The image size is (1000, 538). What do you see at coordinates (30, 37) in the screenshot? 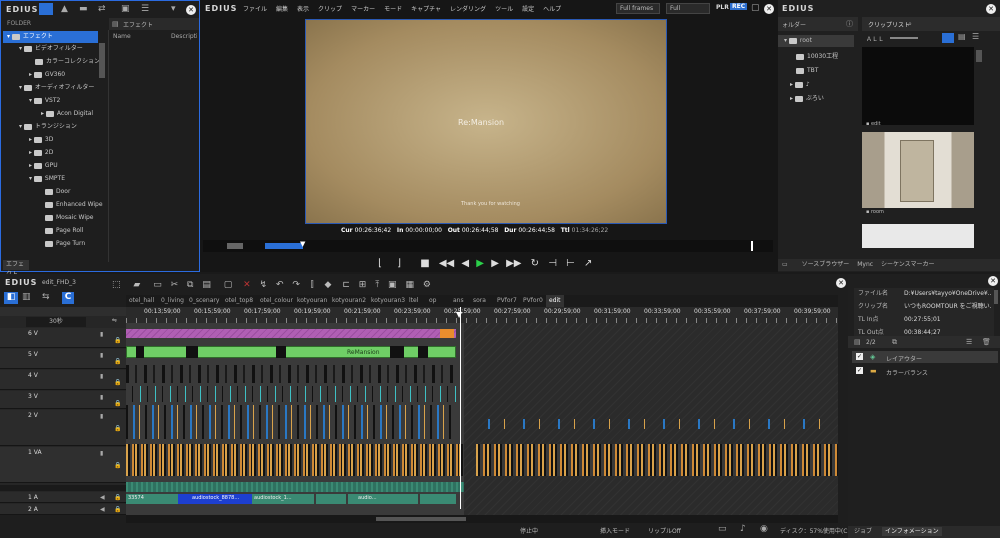
I see `tree-item-effect: ▾ エフェクト` at bounding box center [30, 37].